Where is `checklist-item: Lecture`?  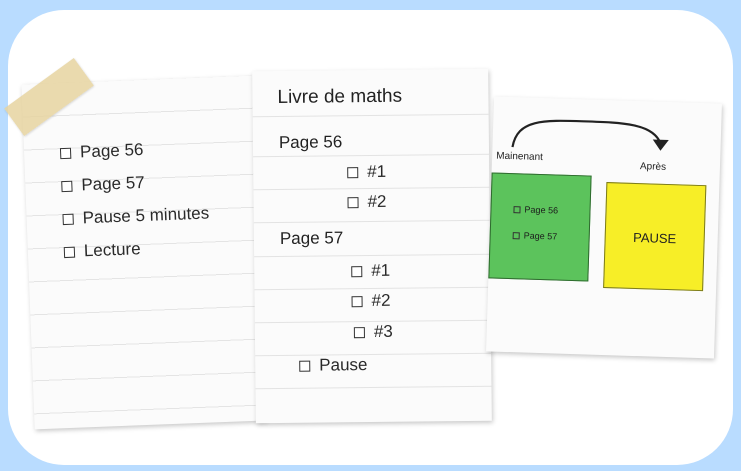 checklist-item: Lecture is located at coordinates (102, 250).